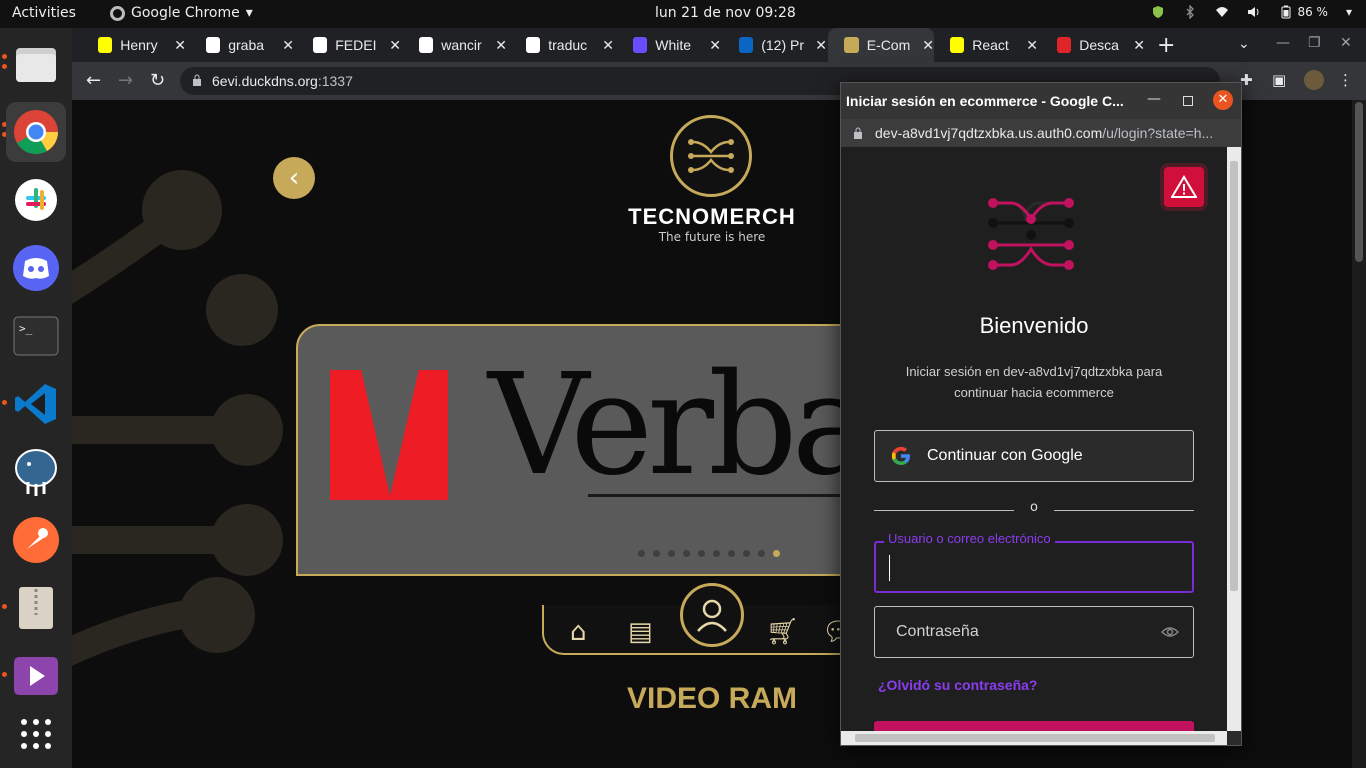 This screenshot has height=768, width=1366. What do you see at coordinates (1251, 12) in the screenshot?
I see `system-tray: 86 % ▾` at bounding box center [1251, 12].